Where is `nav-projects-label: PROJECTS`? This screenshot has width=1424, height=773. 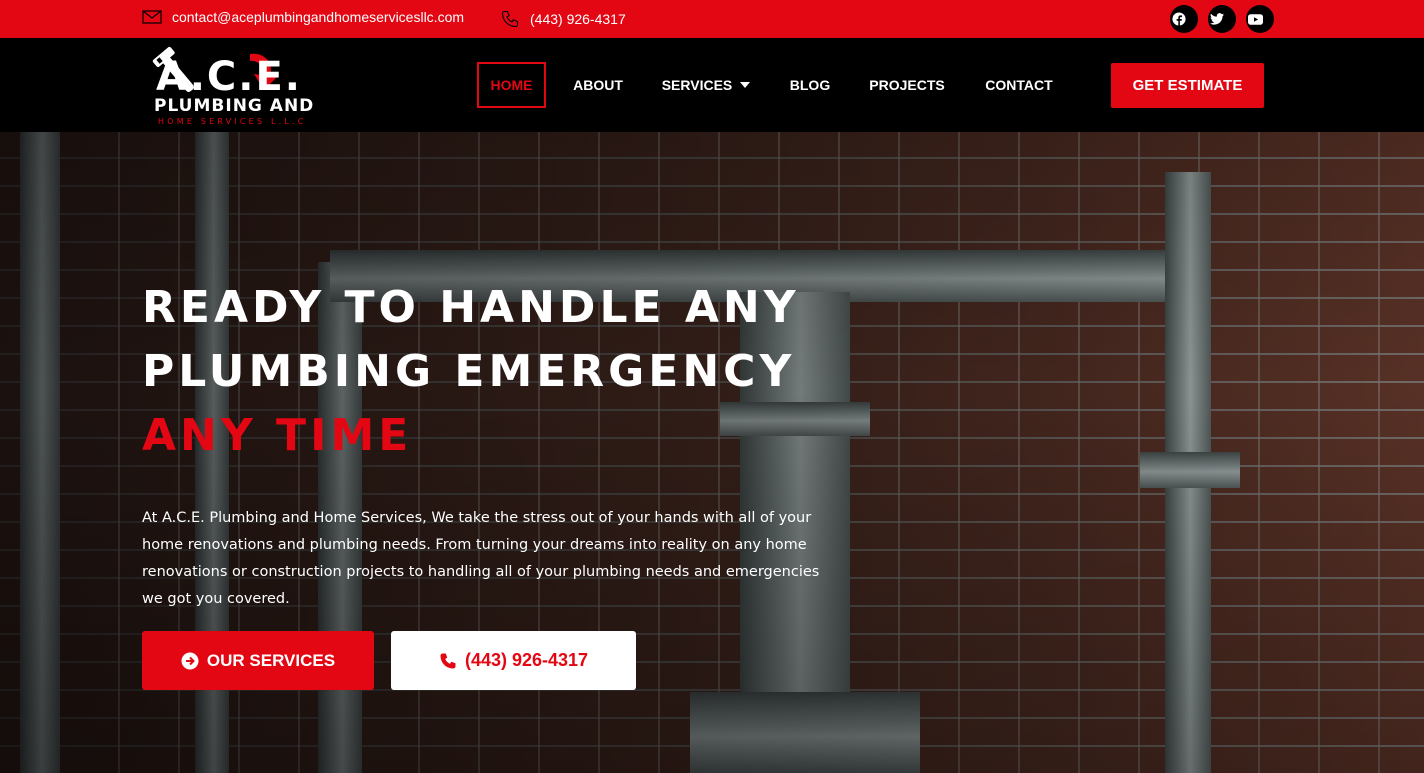
nav-projects-label: PROJECTS is located at coordinates (907, 85).